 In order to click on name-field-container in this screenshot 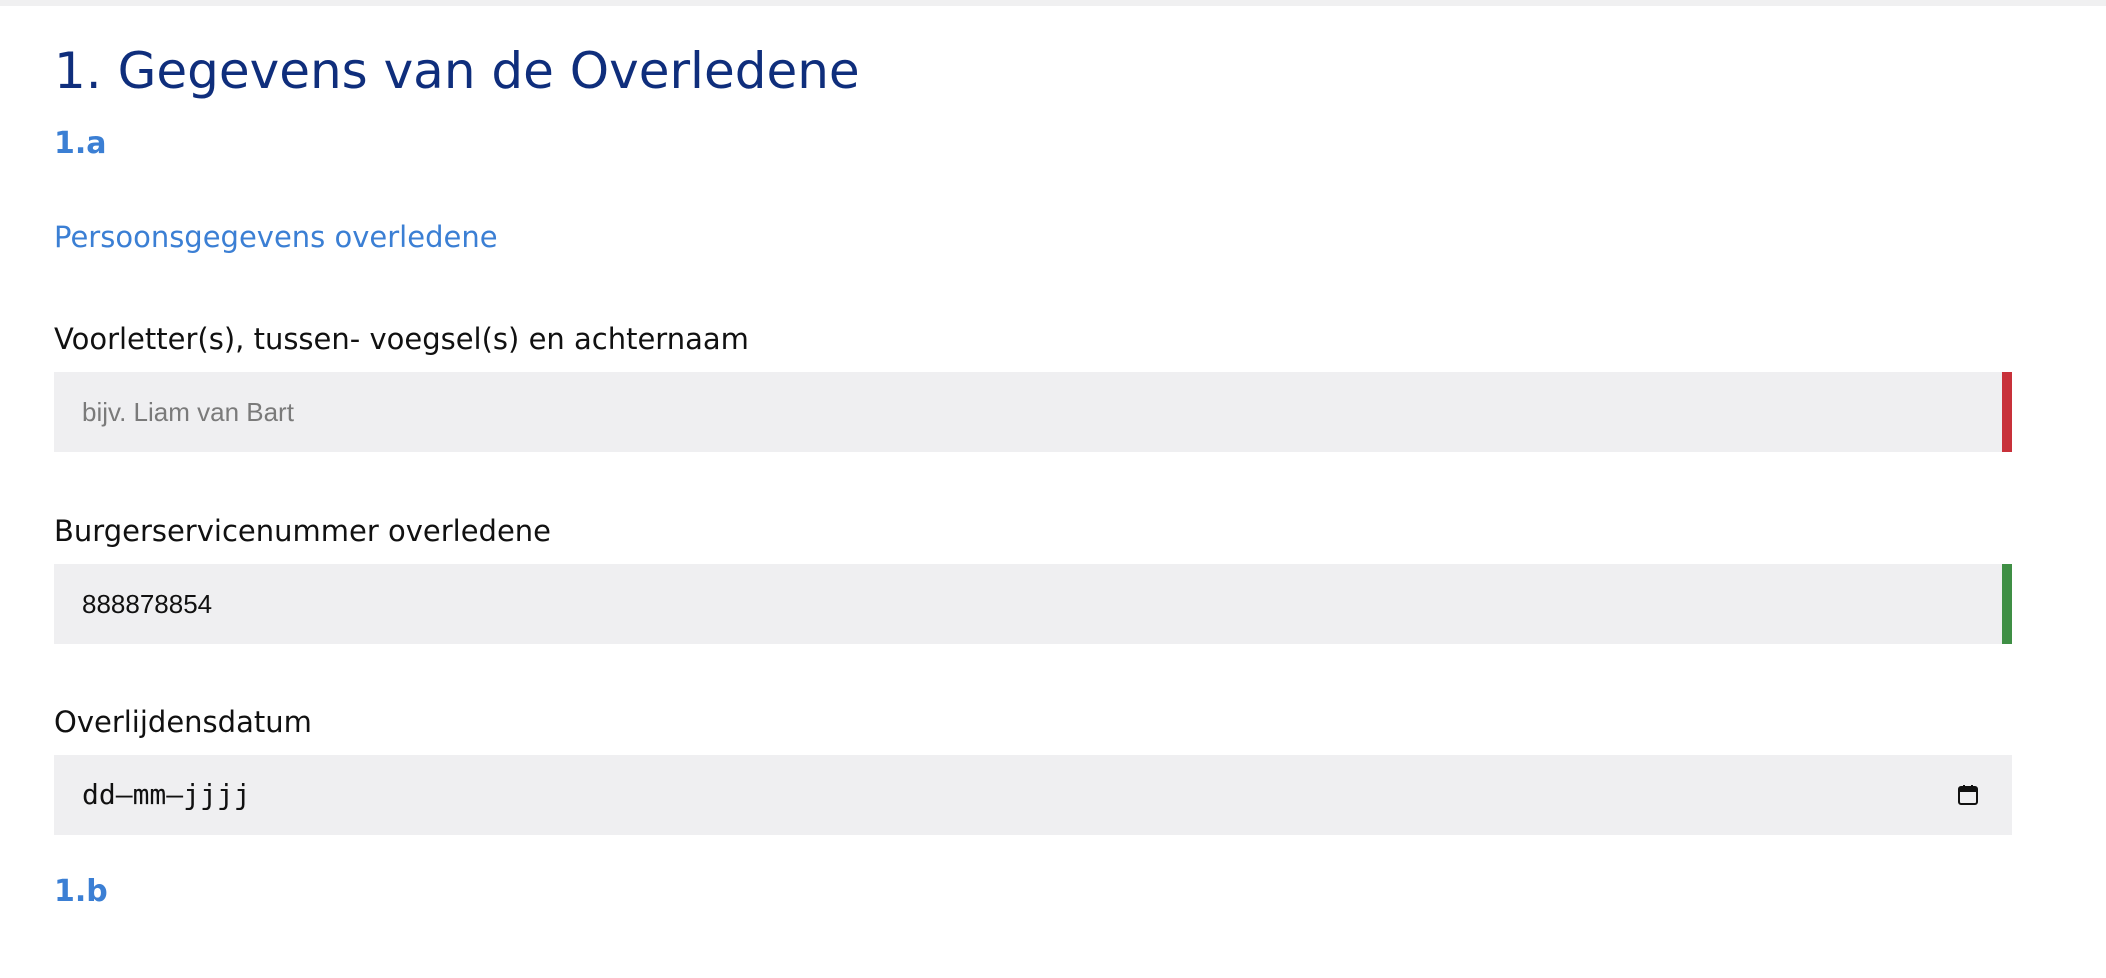, I will do `click(1033, 412)`.